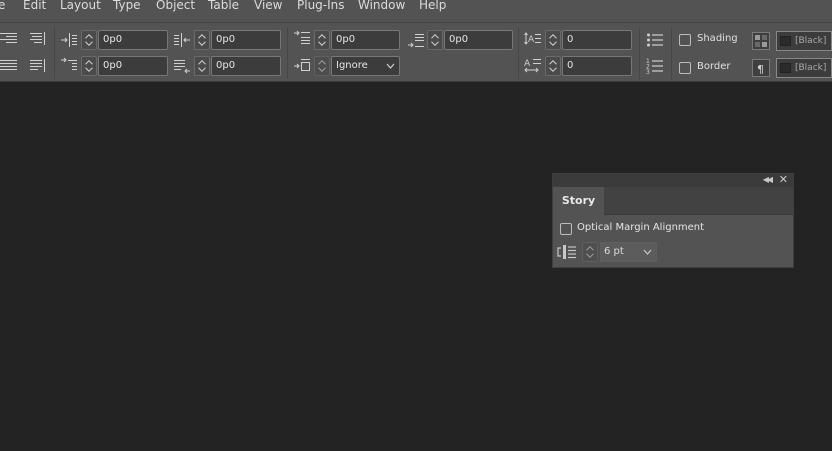  What do you see at coordinates (322, 40) in the screenshot?
I see `space-before-stepper` at bounding box center [322, 40].